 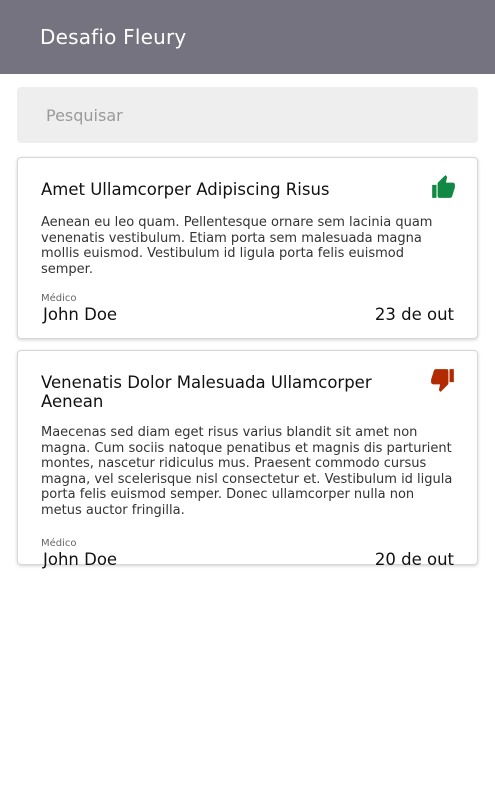 I want to click on search-container, so click(x=247, y=108).